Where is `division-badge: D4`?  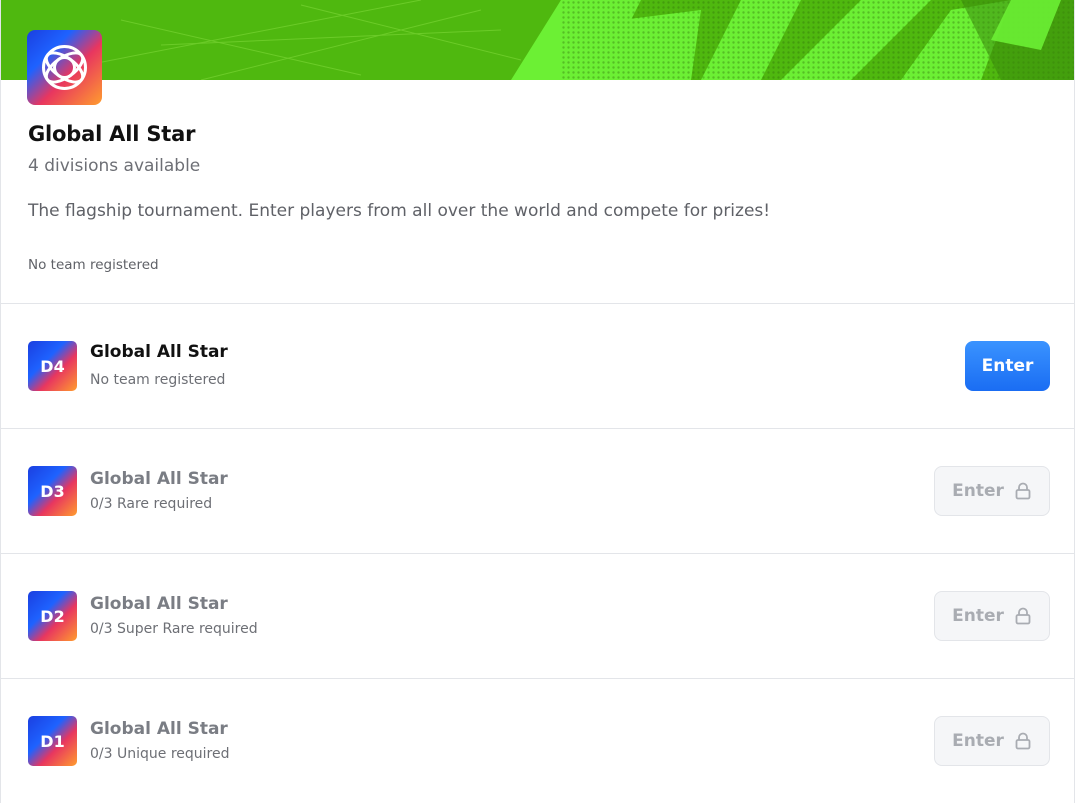 division-badge: D4 is located at coordinates (52, 366).